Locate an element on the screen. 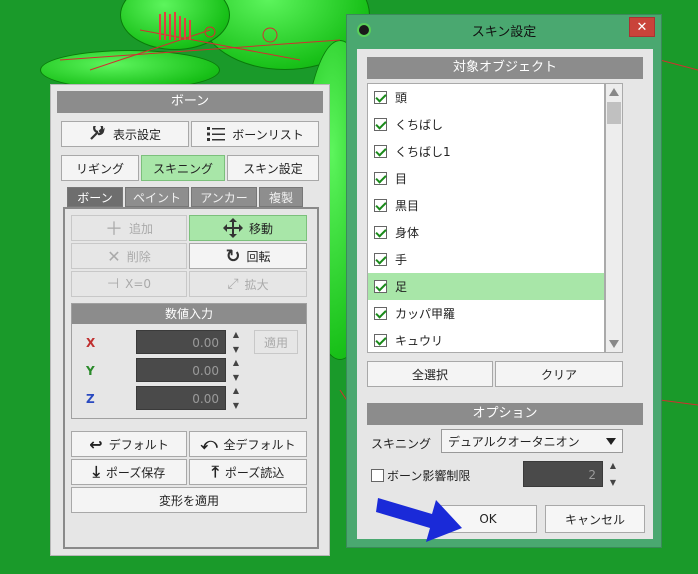  object-list-item: くちばし is located at coordinates (486, 124).